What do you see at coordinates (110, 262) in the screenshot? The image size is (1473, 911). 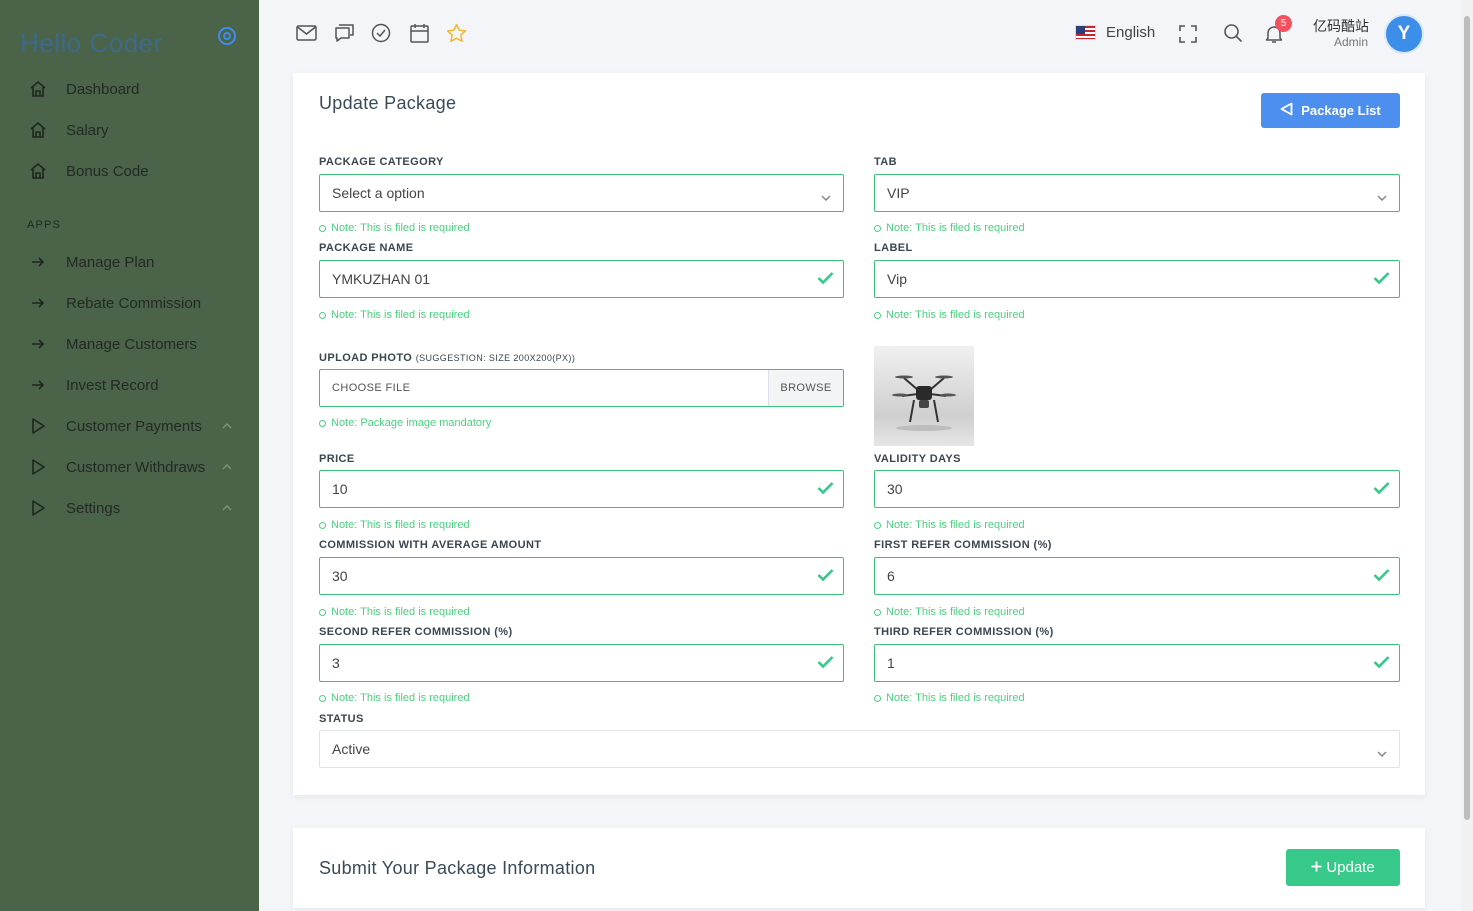 I see `sidebar-item-label: Manage Plan` at bounding box center [110, 262].